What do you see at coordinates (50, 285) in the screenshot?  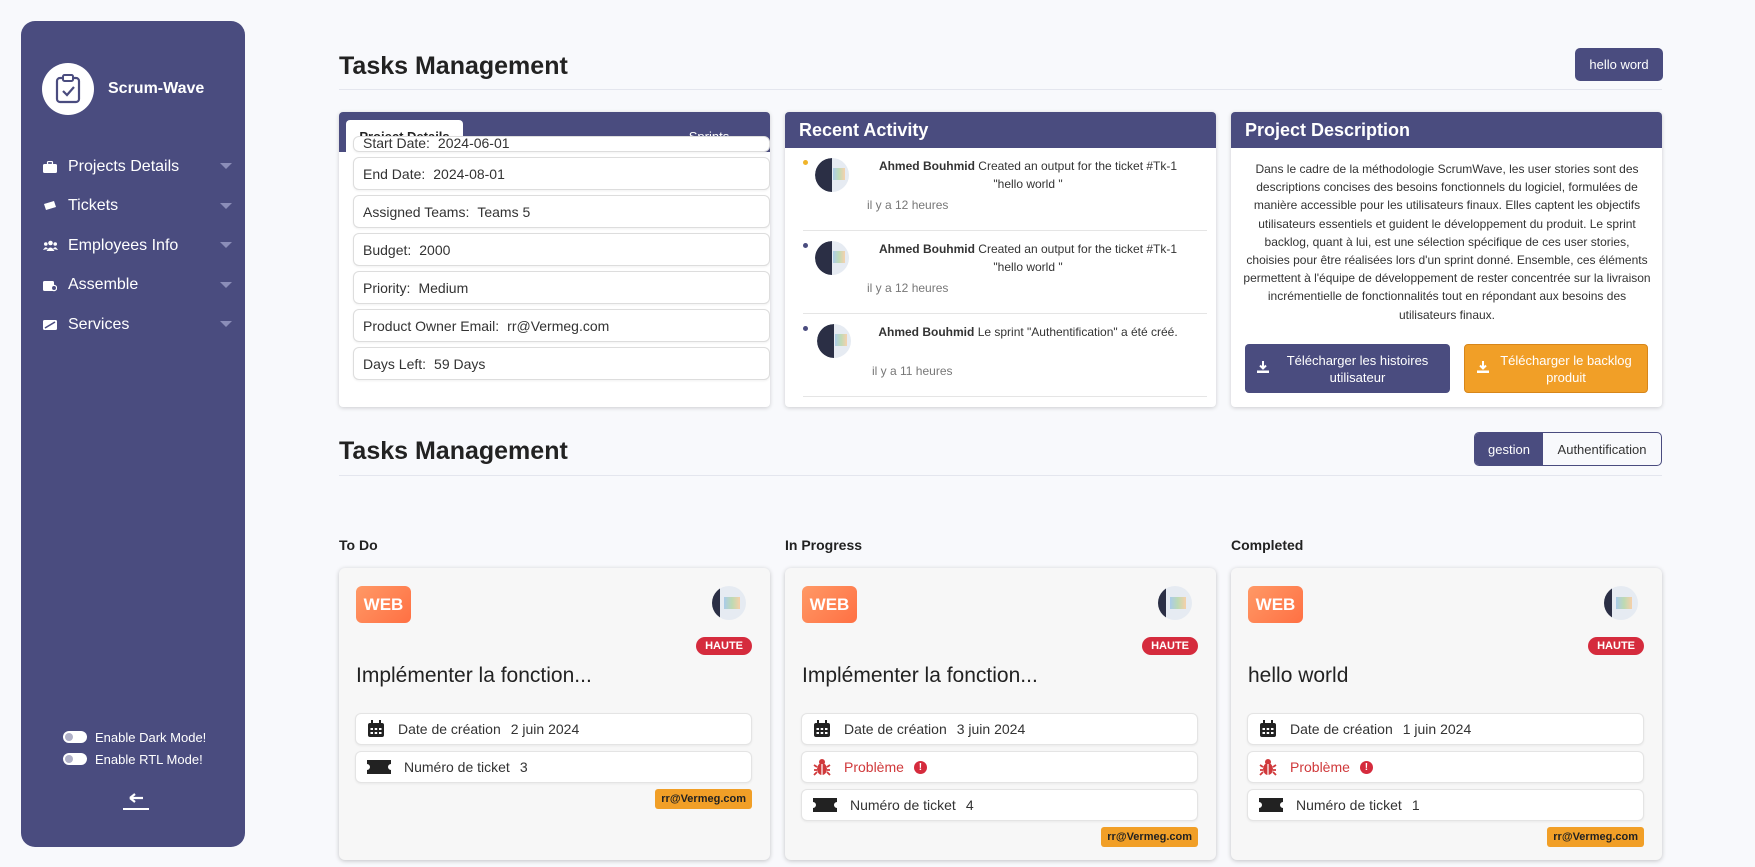 I see `calendar-user-icon` at bounding box center [50, 285].